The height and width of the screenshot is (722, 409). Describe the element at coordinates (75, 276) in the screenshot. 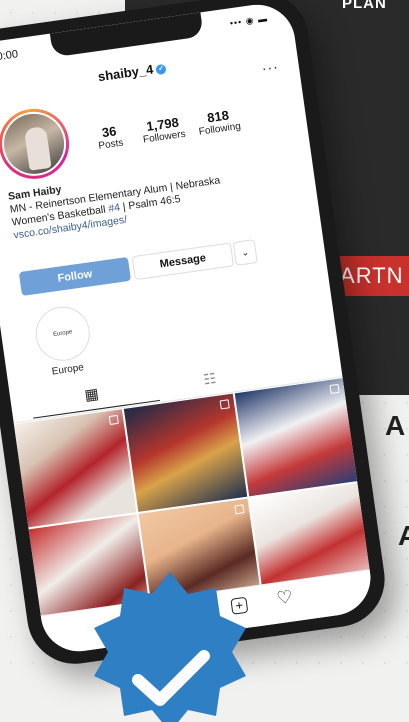

I see `follow-button: Follow` at that location.